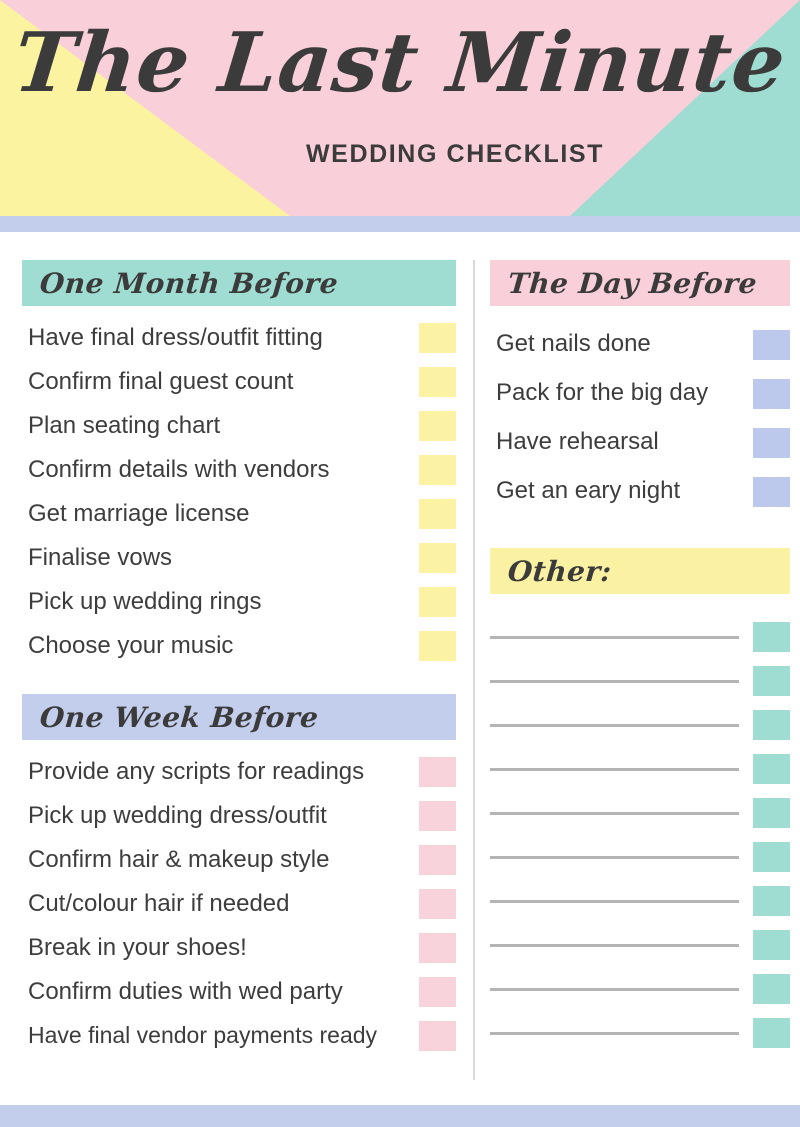 Image resolution: width=800 pixels, height=1127 pixels. I want to click on checklist-item-label: Have final dress/outfit fitting, so click(175, 337).